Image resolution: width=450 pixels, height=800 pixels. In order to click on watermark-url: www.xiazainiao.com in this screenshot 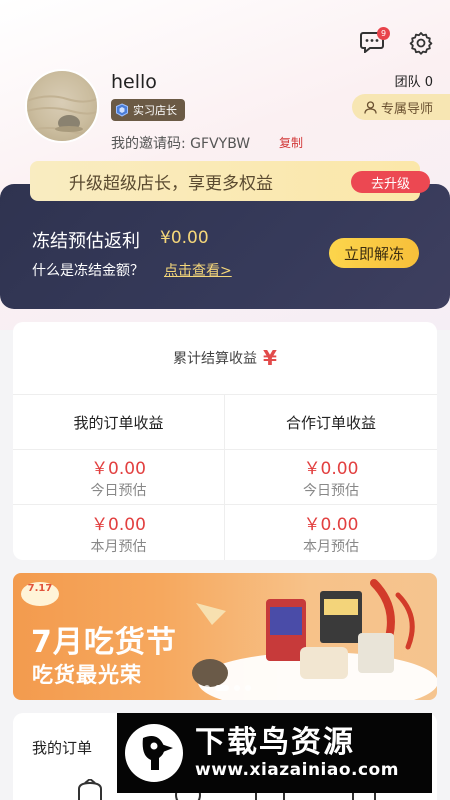, I will do `click(297, 770)`.